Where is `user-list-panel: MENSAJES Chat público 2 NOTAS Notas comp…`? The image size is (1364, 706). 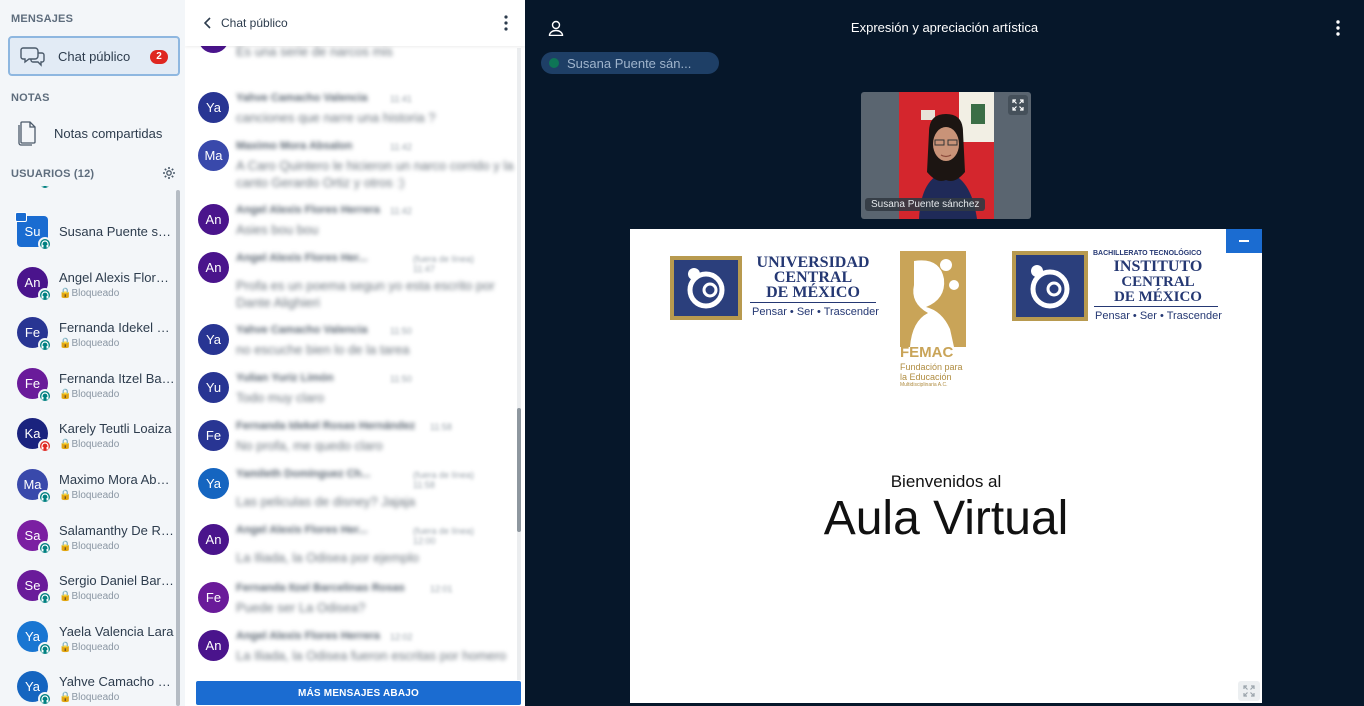
user-list-panel: MENSAJES Chat público 2 NOTAS Notas comp… is located at coordinates (92, 353).